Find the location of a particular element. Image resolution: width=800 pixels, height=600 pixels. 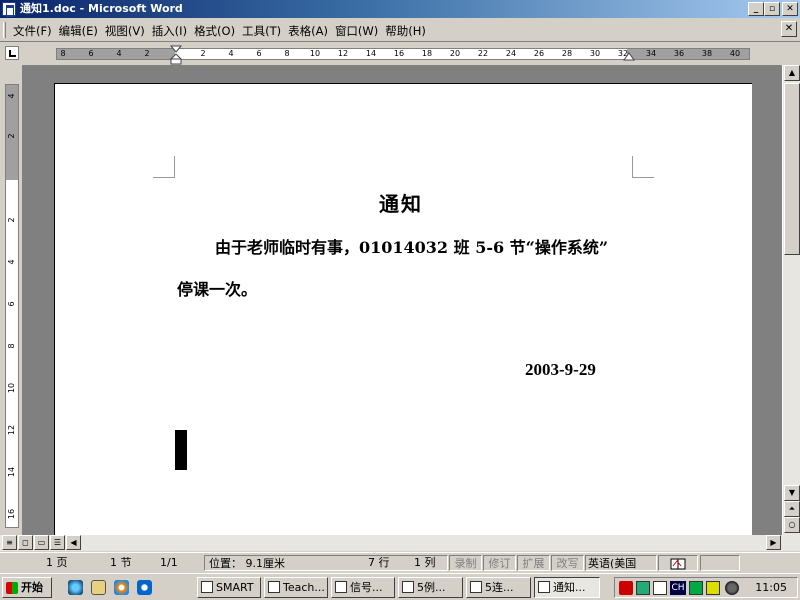

status-section: 1 节 is located at coordinates (121, 562).